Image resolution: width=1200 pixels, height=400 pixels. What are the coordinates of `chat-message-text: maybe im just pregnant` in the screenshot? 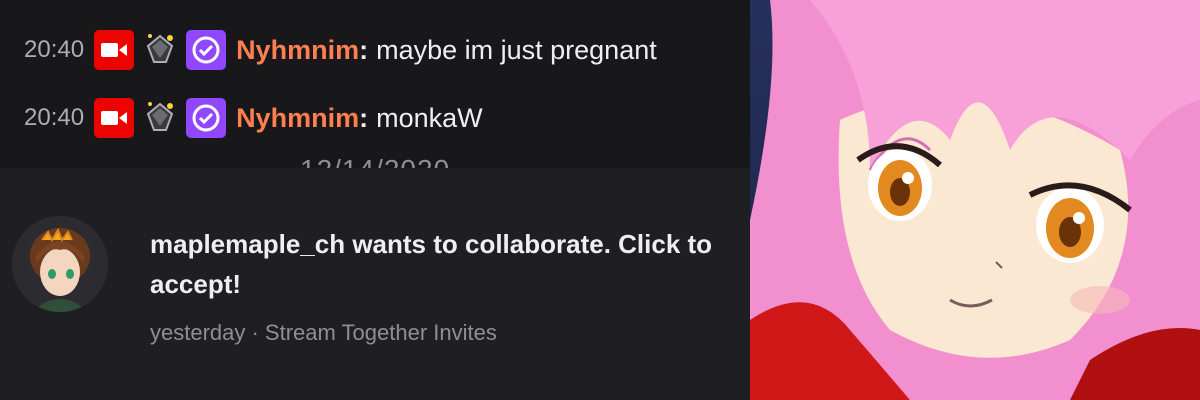 It's located at (516, 49).